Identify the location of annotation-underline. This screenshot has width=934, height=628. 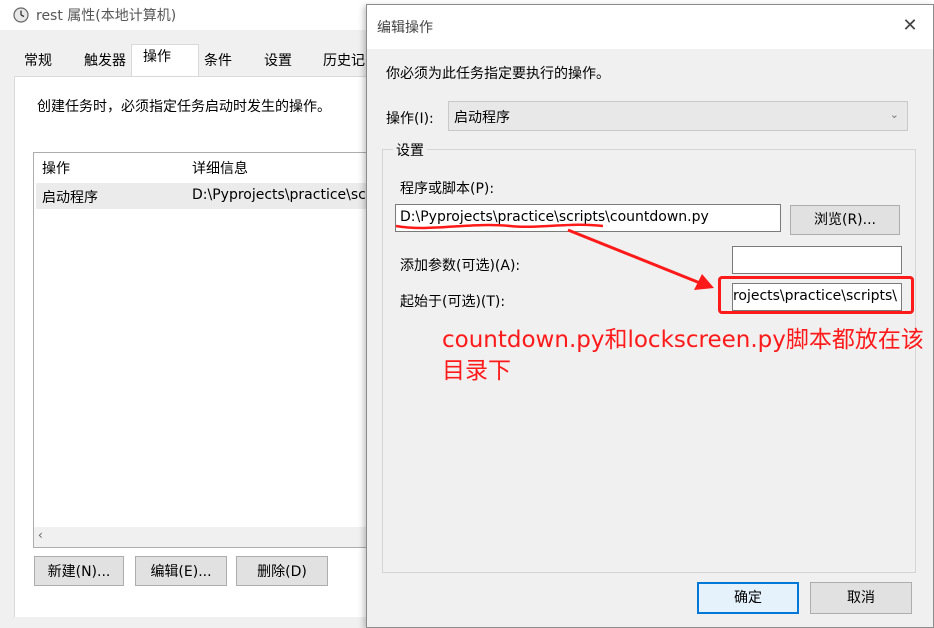
(499, 226).